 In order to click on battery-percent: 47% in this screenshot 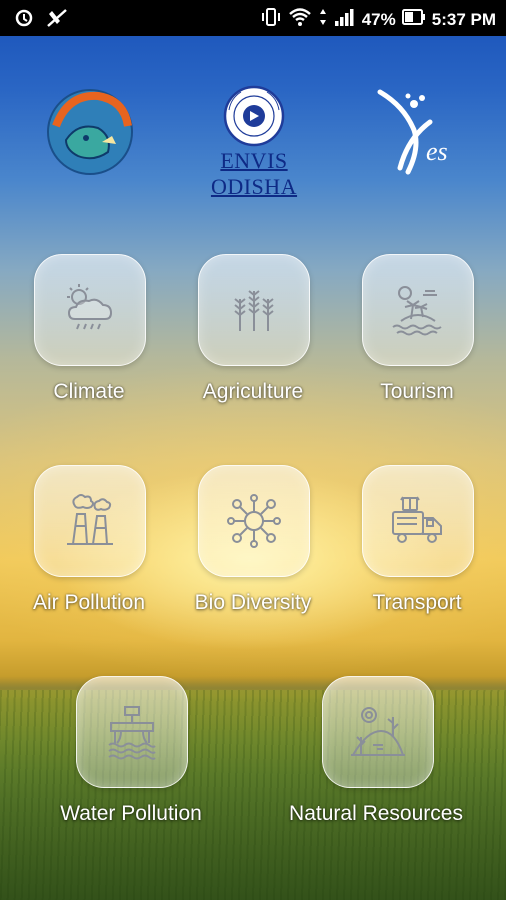, I will do `click(378, 19)`.